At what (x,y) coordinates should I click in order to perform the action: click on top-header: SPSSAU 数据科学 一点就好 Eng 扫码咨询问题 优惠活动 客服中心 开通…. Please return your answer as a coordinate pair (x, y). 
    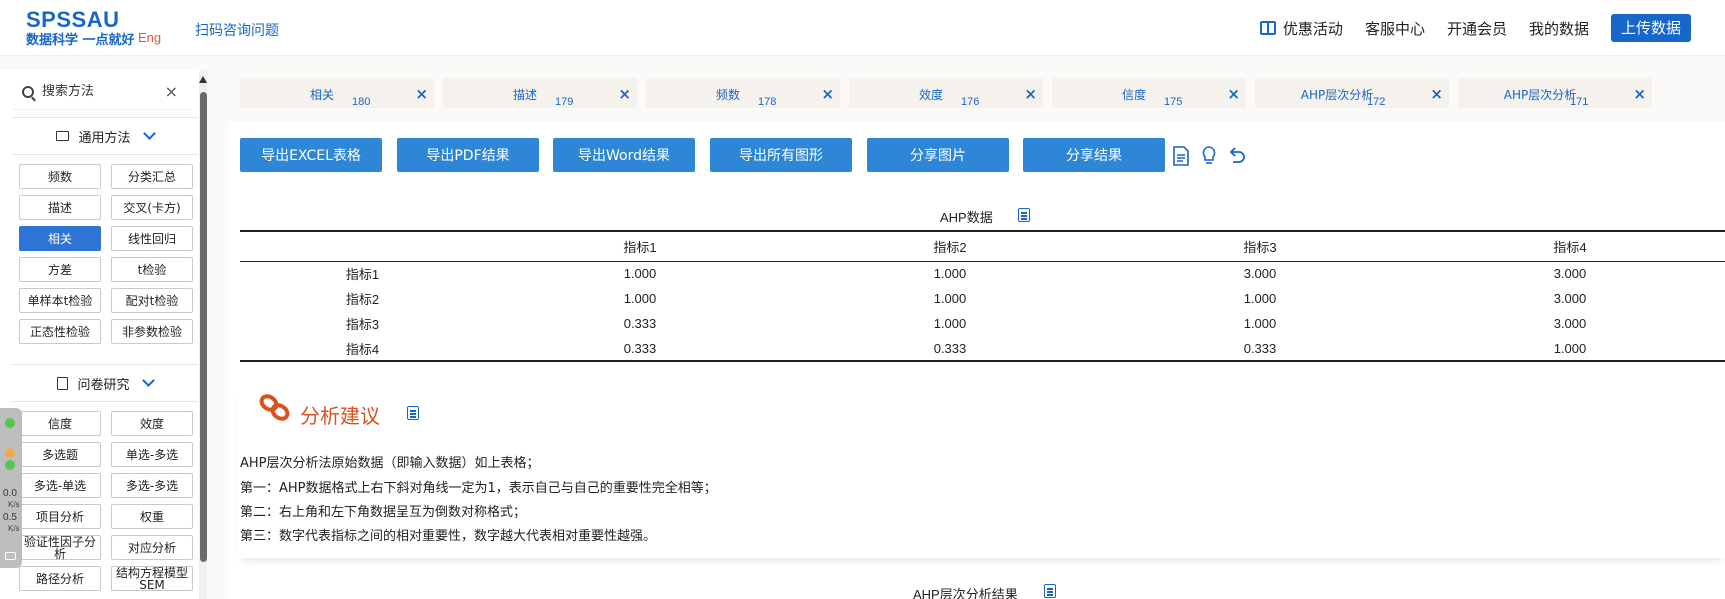
    Looking at the image, I should click on (862, 28).